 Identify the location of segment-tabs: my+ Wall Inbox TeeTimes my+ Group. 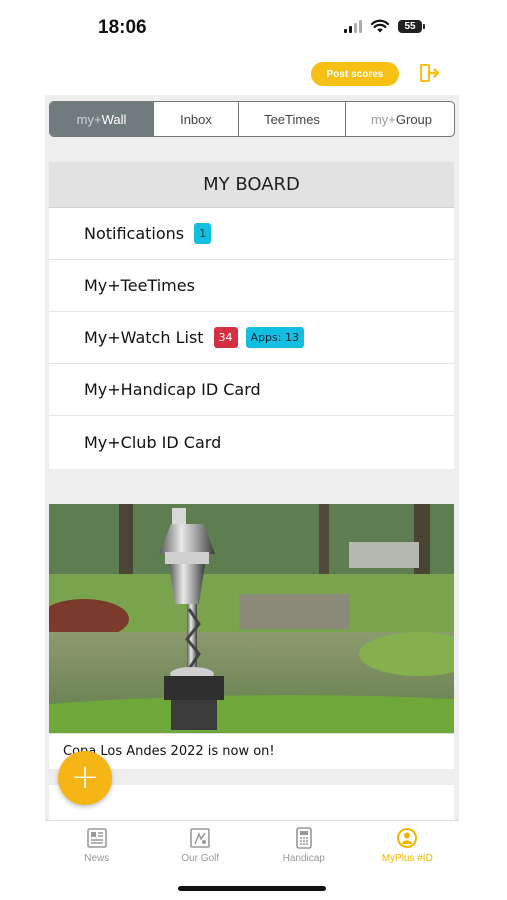
(252, 119).